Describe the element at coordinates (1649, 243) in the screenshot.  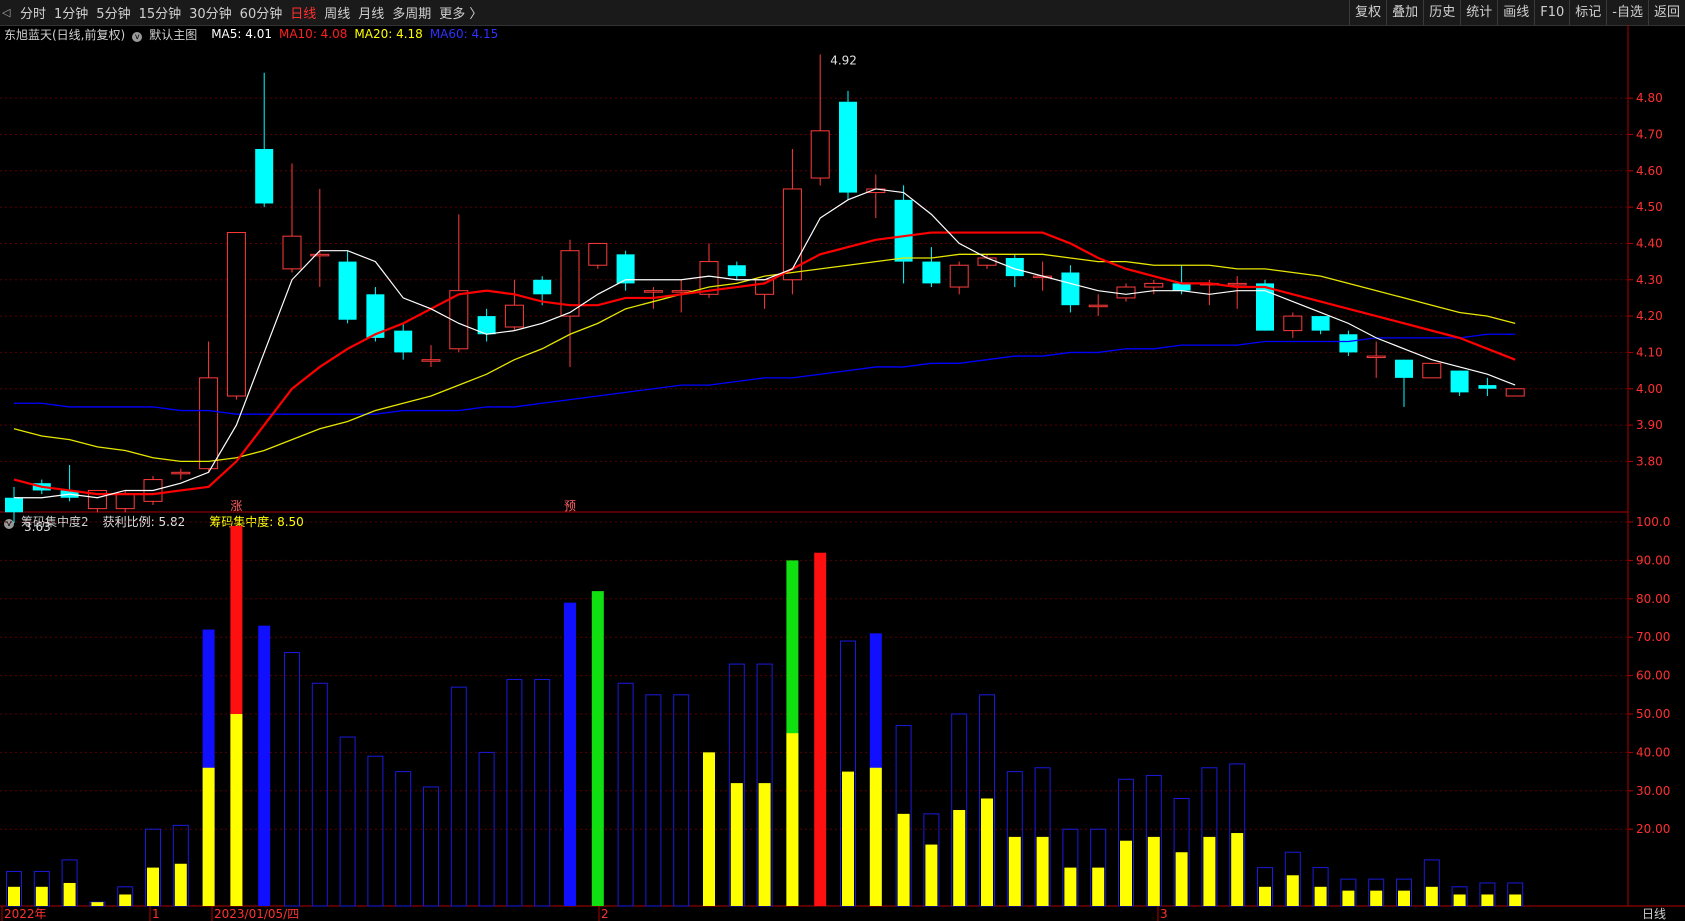
I see `price-tick-label: 4.40` at that location.